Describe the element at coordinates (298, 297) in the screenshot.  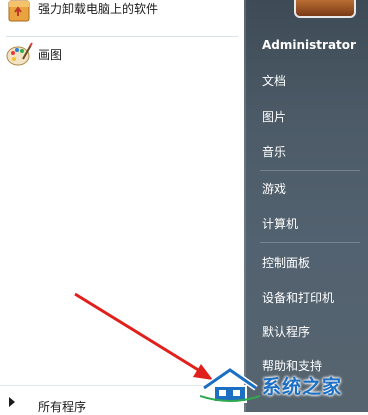
I see `devices-printers-item: 设备和打印机` at that location.